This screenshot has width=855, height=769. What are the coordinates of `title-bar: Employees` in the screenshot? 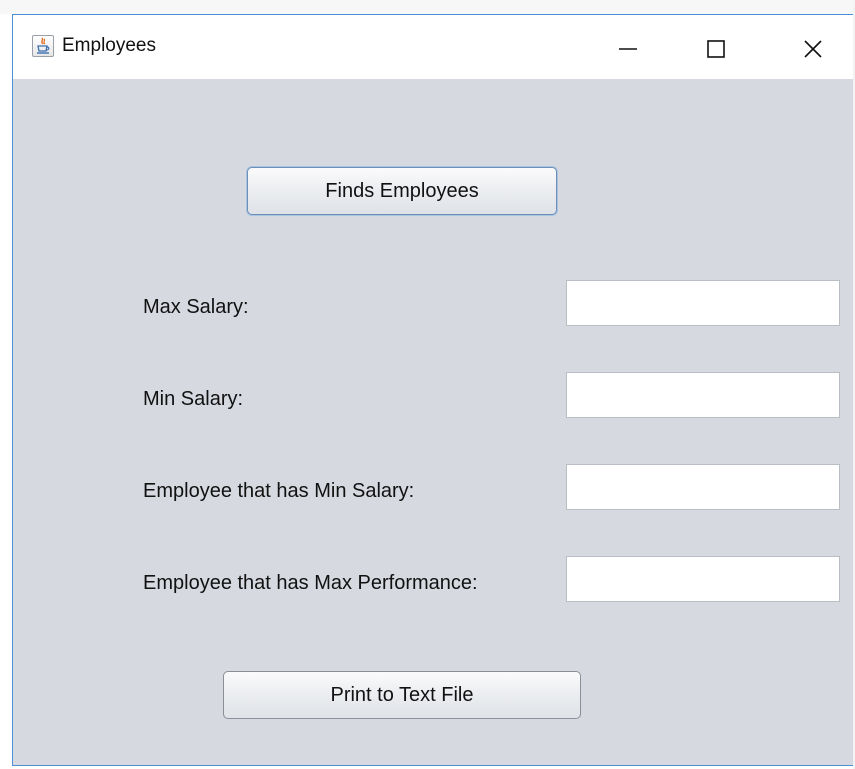 It's located at (433, 47).